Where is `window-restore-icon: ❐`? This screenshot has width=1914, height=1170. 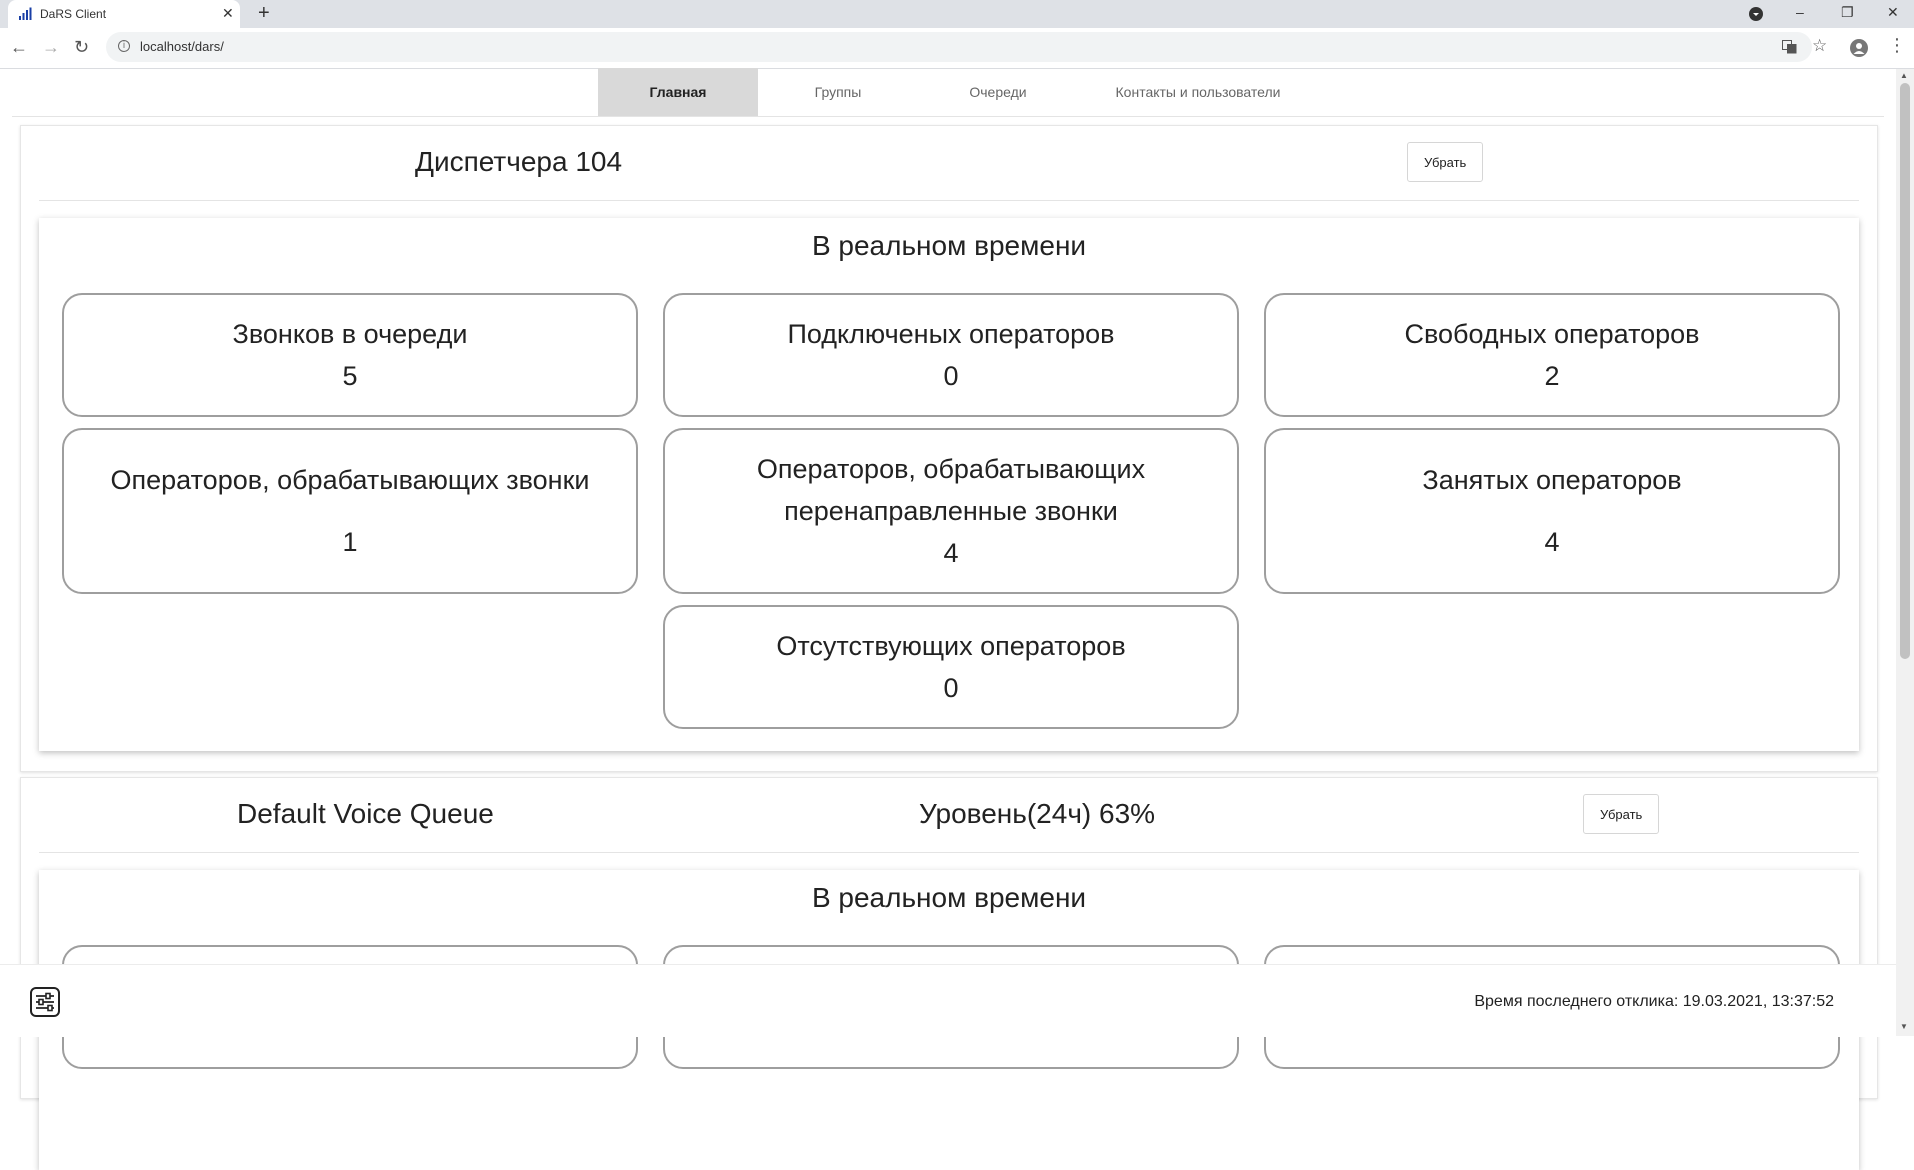
window-restore-icon: ❐ is located at coordinates (1847, 12).